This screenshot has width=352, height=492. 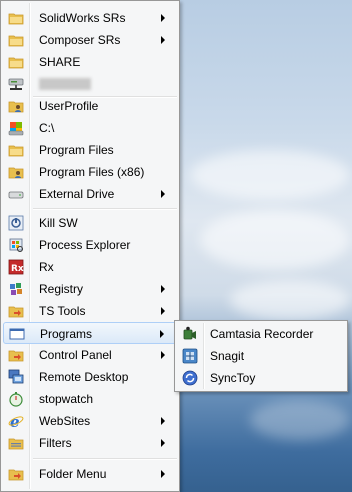 I want to click on menu-item-label: C:\, so click(x=47, y=128).